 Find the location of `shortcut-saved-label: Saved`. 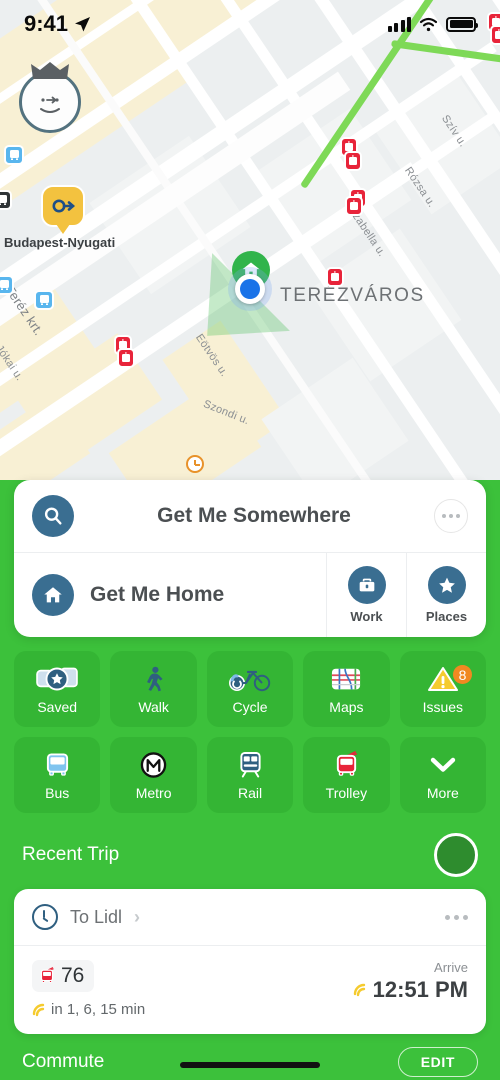

shortcut-saved-label: Saved is located at coordinates (57, 706).